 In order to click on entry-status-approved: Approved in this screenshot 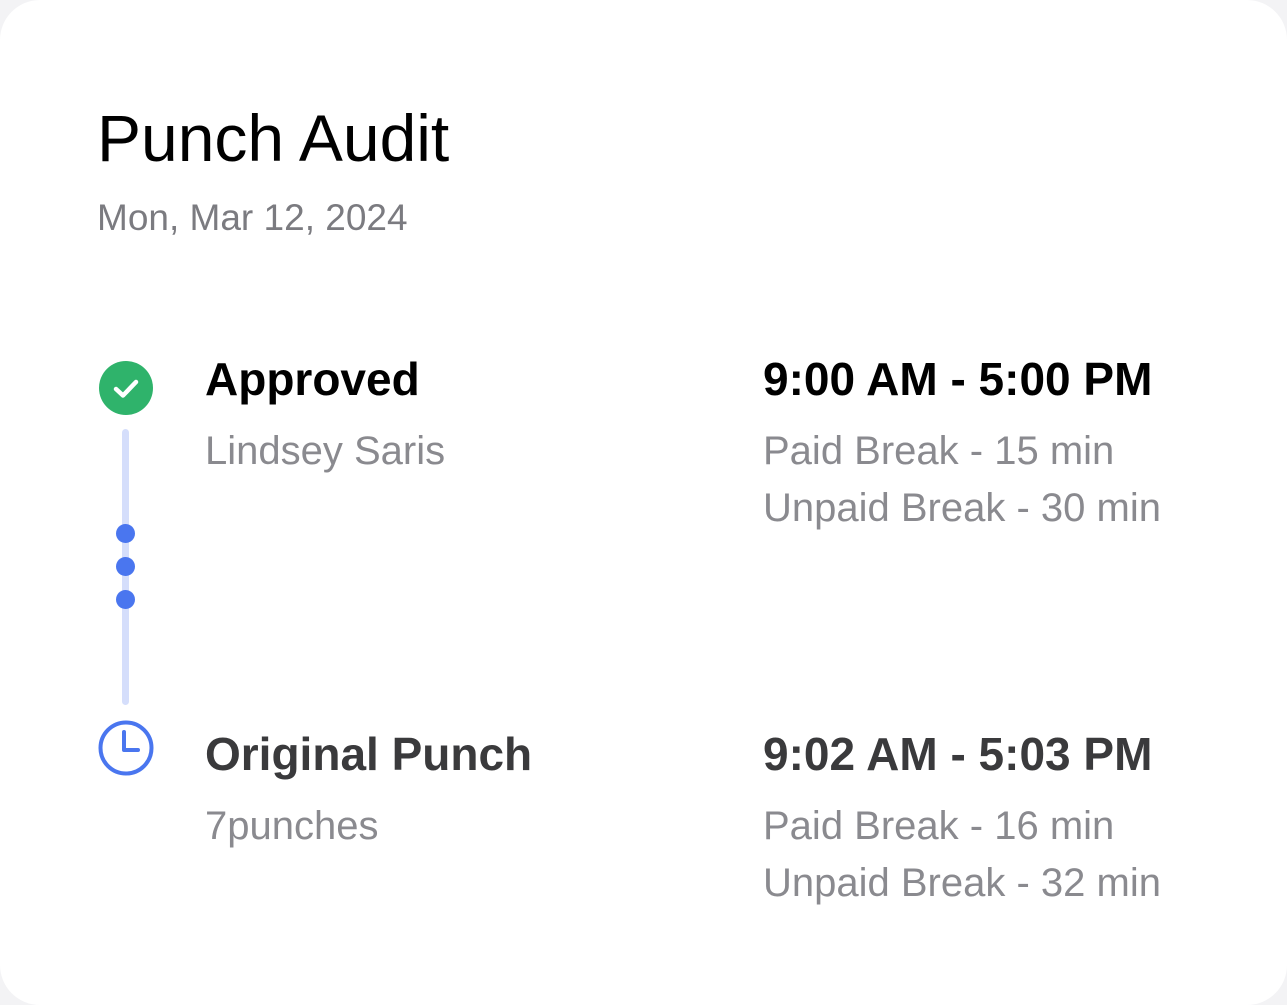, I will do `click(312, 379)`.